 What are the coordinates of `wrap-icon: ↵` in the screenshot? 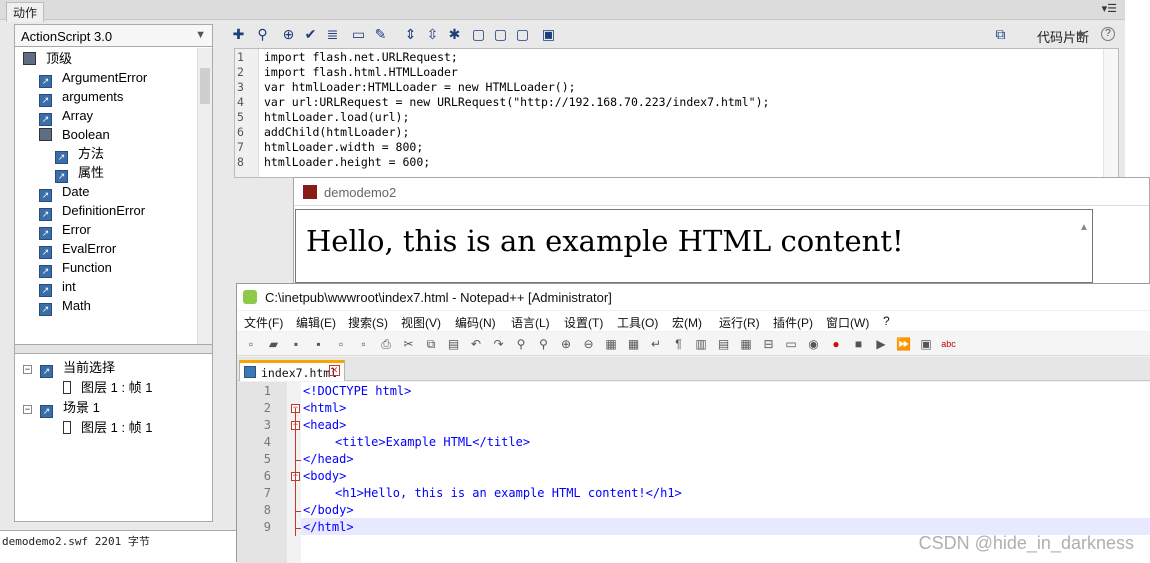 It's located at (656, 344).